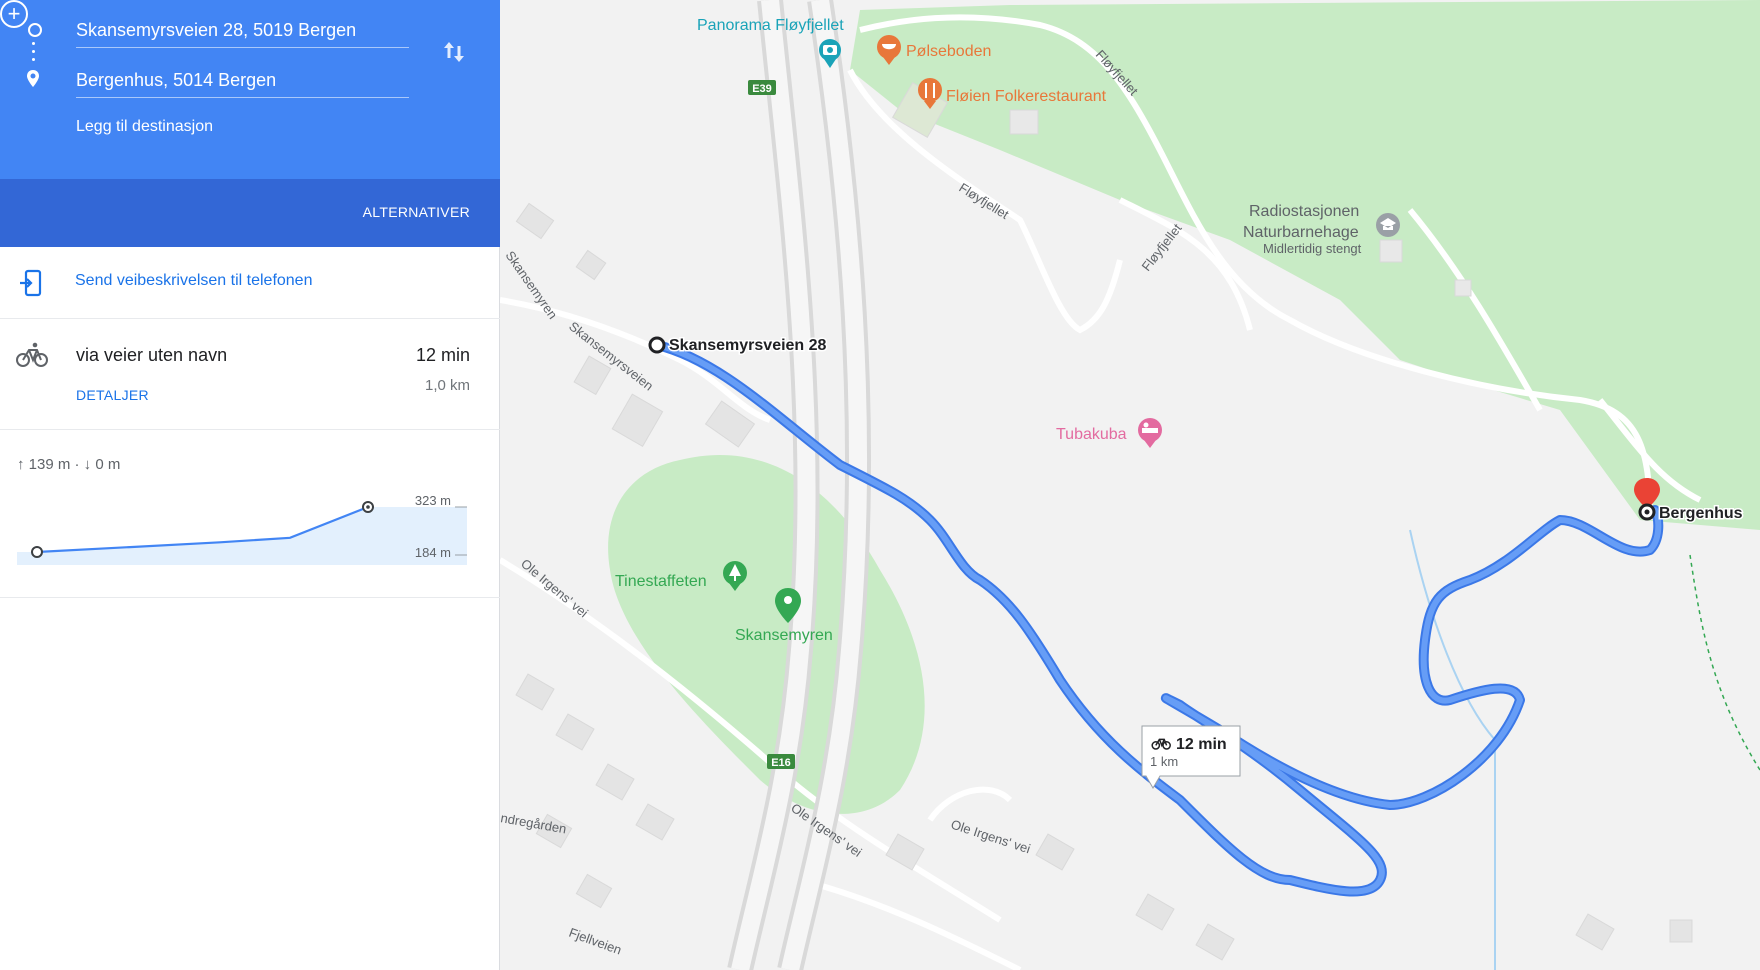  Describe the element at coordinates (442, 355) in the screenshot. I see `route-duration: 12 min` at that location.